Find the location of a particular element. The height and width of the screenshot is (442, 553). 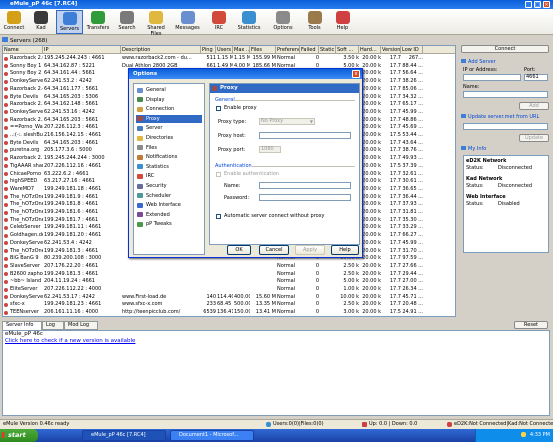

server-cell: 0 is located at coordinates (317, 312).